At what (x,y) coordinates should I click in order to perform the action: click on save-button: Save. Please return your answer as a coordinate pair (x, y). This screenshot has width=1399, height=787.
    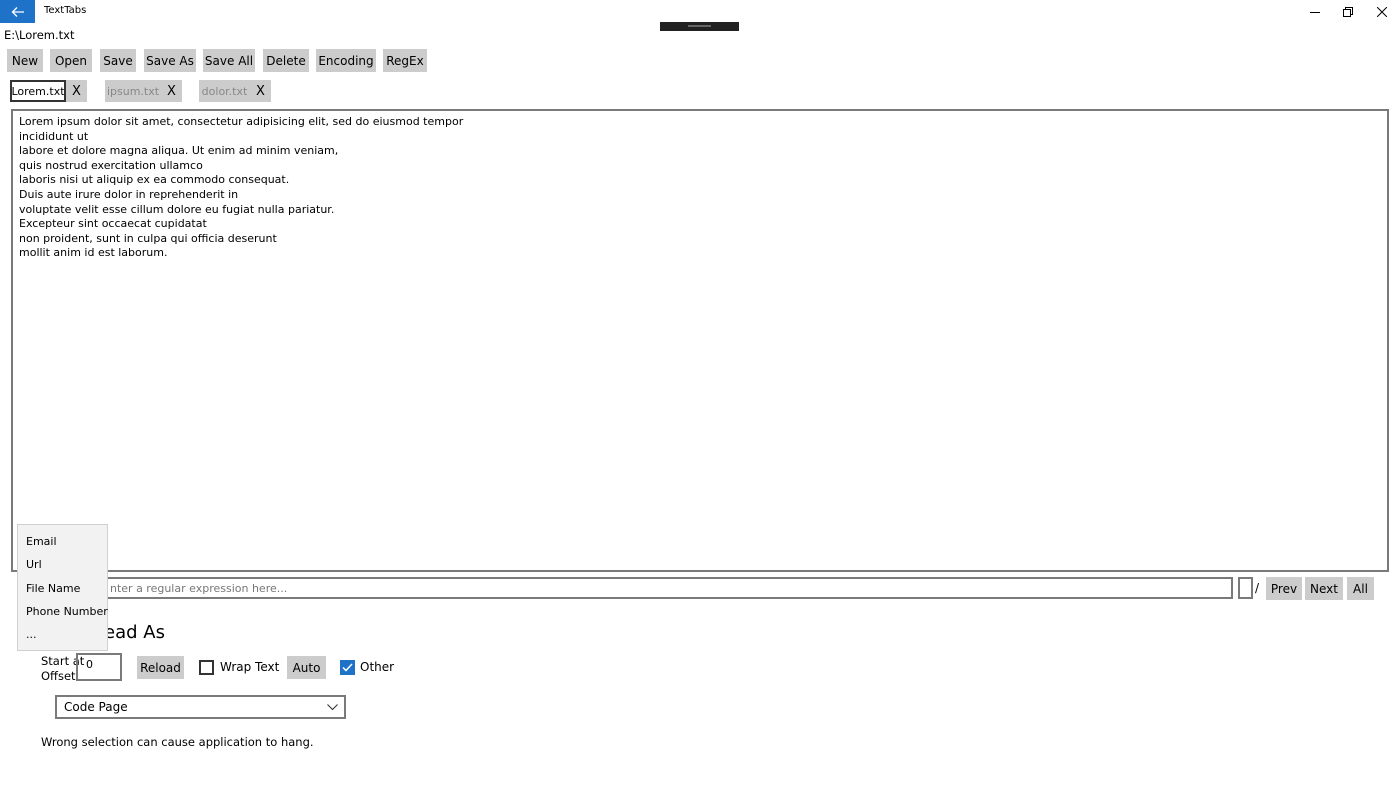
    Looking at the image, I should click on (118, 60).